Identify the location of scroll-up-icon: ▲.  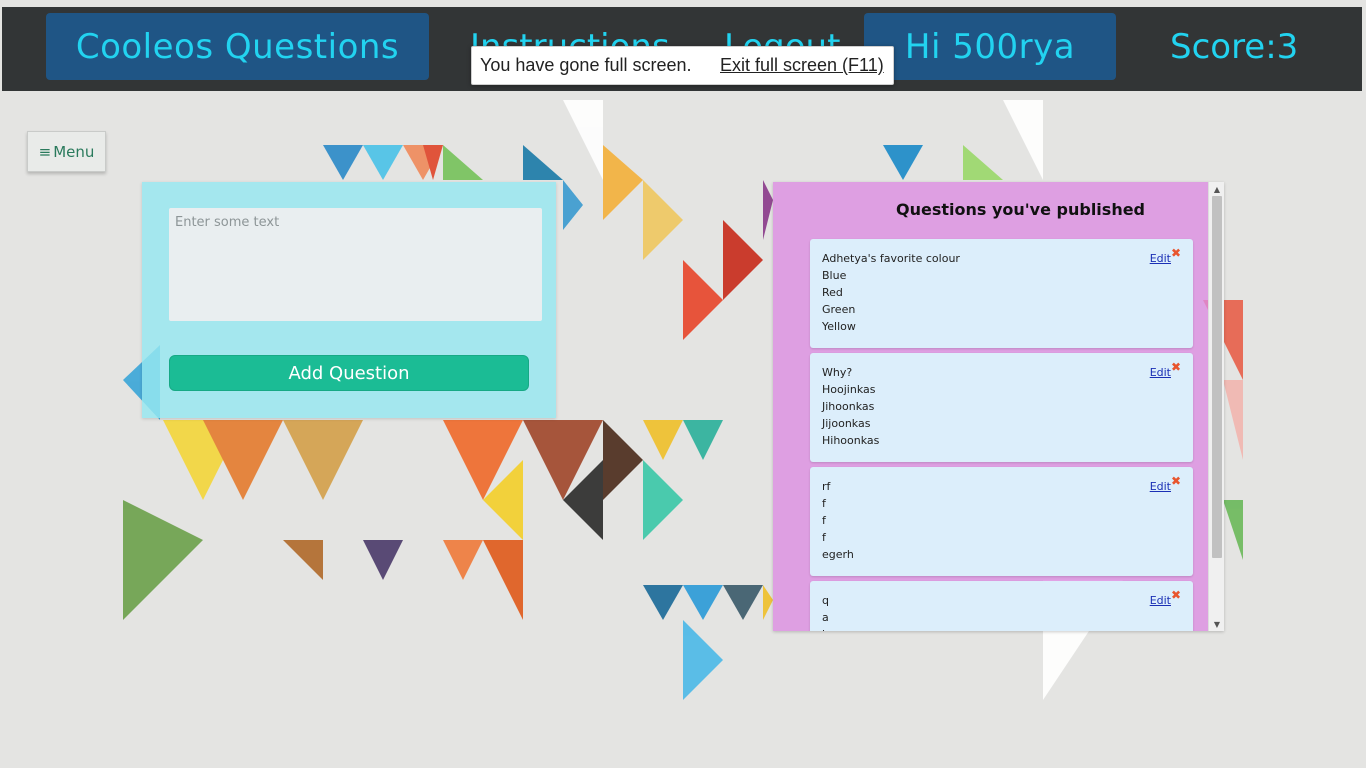
(1217, 189).